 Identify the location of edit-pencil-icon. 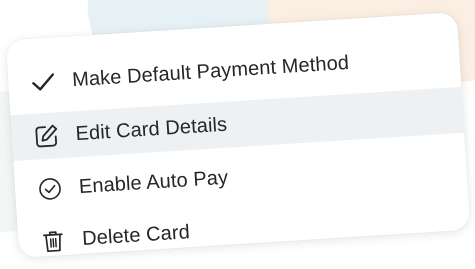
(47, 136).